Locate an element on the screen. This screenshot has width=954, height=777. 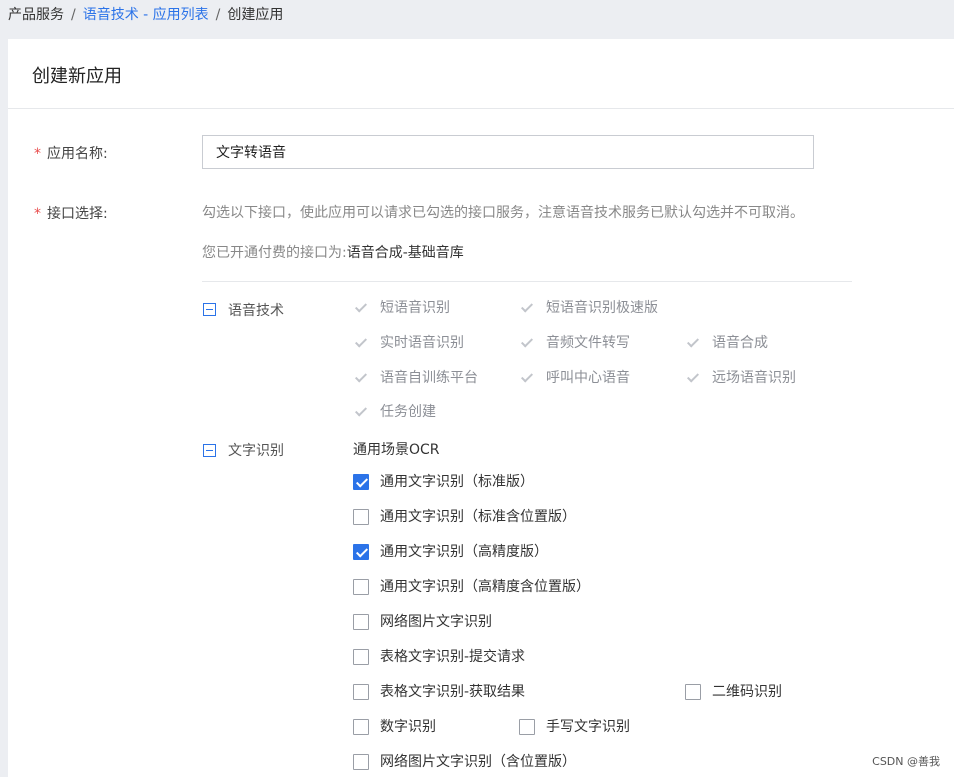
speech-group-label: 语音技术 is located at coordinates (256, 311).